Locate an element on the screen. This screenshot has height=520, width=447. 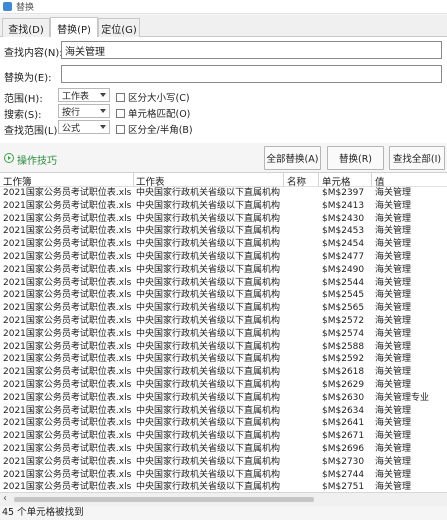
table-cell: $M$2545 is located at coordinates (343, 295).